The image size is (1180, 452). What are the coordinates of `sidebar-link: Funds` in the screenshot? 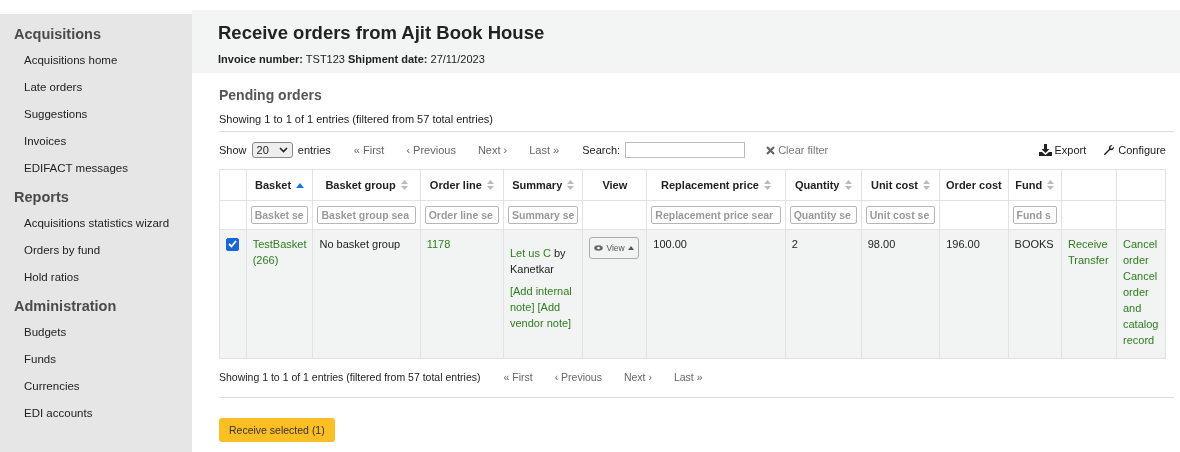 It's located at (108, 359).